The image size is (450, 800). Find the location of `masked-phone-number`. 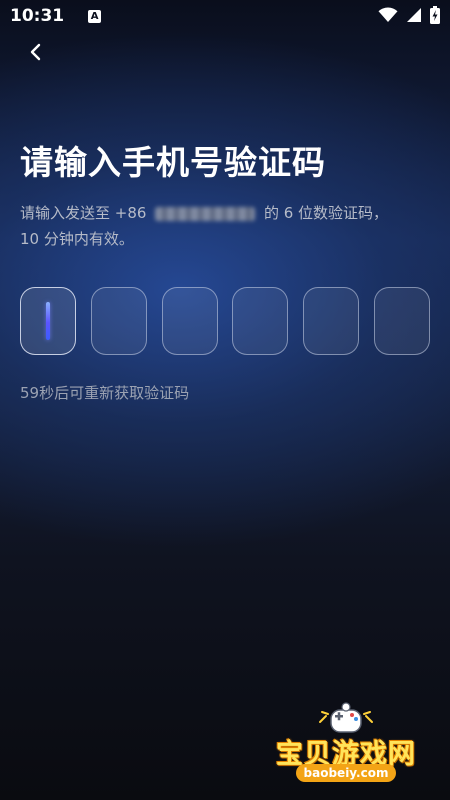

masked-phone-number is located at coordinates (205, 213).